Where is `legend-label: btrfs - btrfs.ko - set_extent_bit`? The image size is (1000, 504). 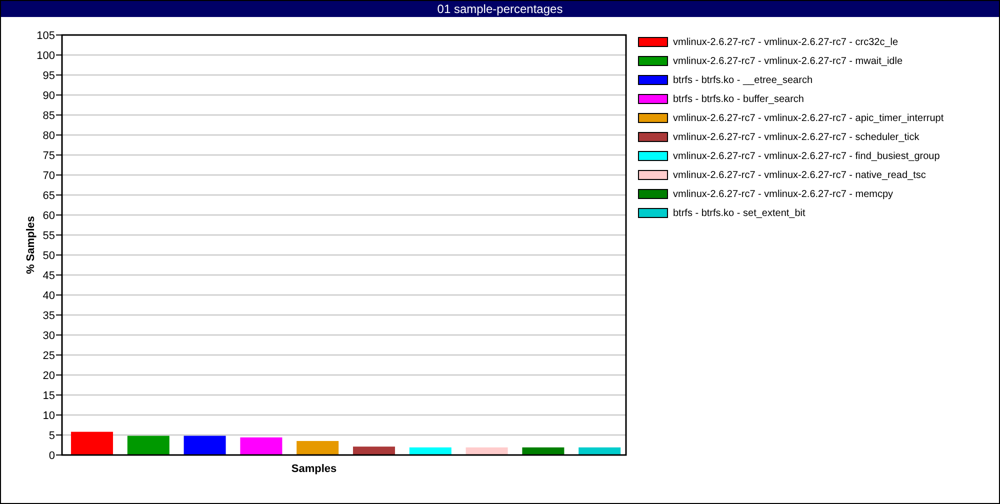
legend-label: btrfs - btrfs.ko - set_extent_bit is located at coordinates (739, 213).